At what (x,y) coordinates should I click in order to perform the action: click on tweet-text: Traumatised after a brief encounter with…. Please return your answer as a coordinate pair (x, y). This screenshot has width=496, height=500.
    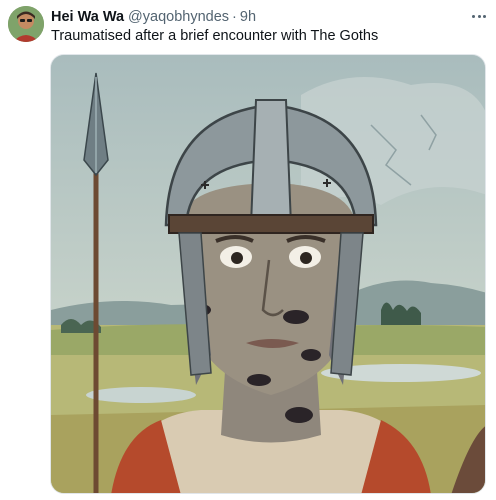
    Looking at the image, I should click on (215, 36).